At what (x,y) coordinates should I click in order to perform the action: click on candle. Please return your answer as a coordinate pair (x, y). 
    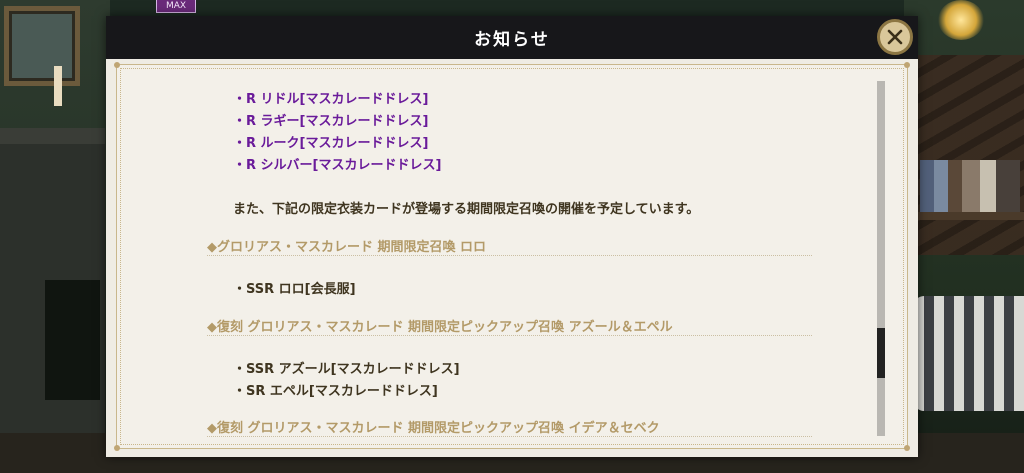
    Looking at the image, I should click on (58, 86).